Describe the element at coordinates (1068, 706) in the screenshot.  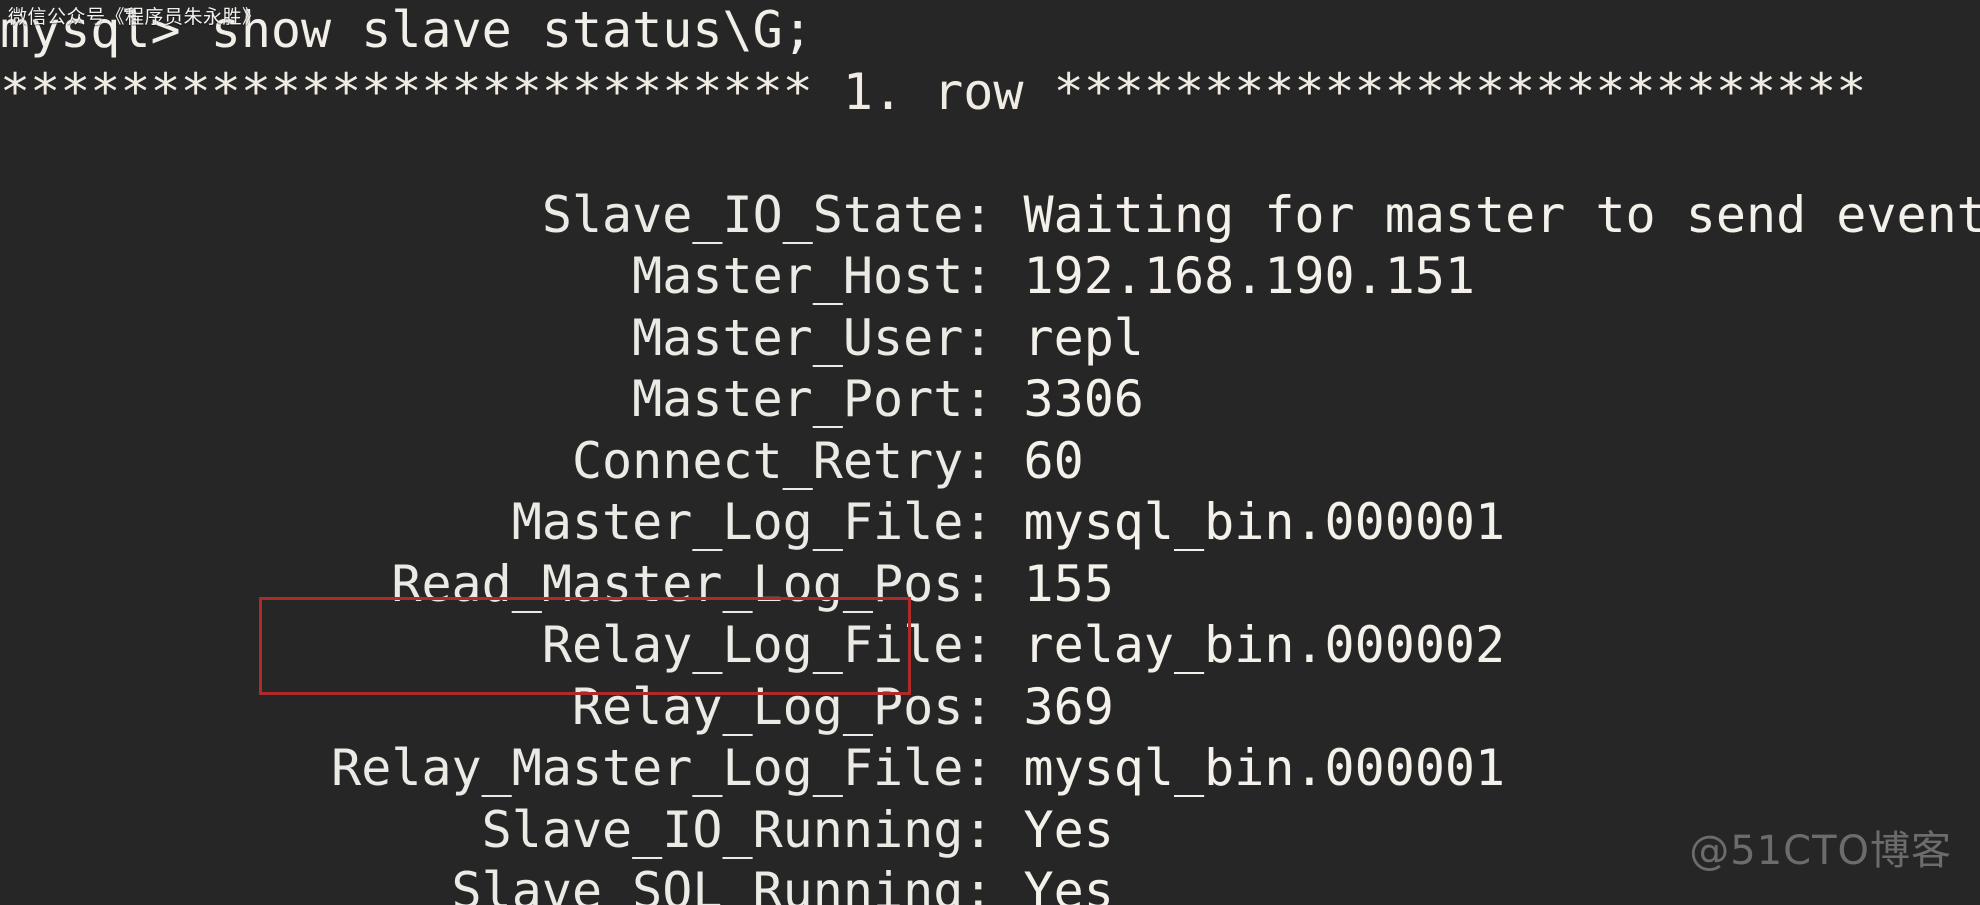
I see `status-row-value: 369` at that location.